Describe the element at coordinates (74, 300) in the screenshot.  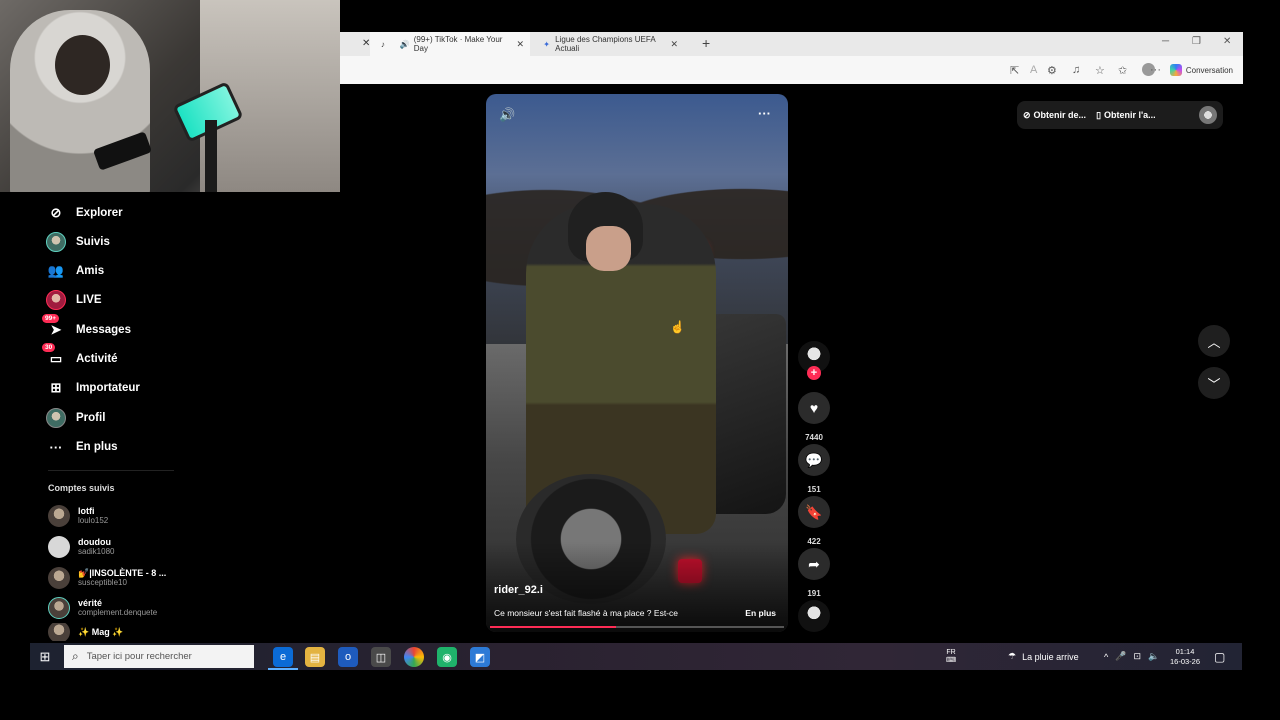
I see `sidebar-item-live: LIVE` at that location.